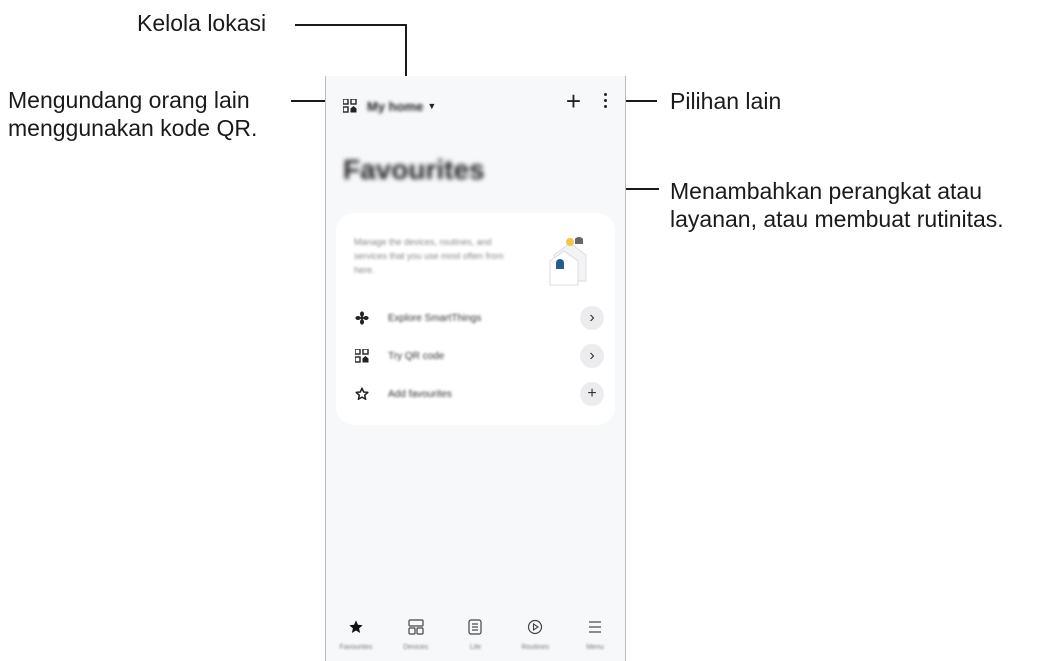 This screenshot has width=1052, height=661. Describe the element at coordinates (595, 629) in the screenshot. I see `menu-icon` at that location.